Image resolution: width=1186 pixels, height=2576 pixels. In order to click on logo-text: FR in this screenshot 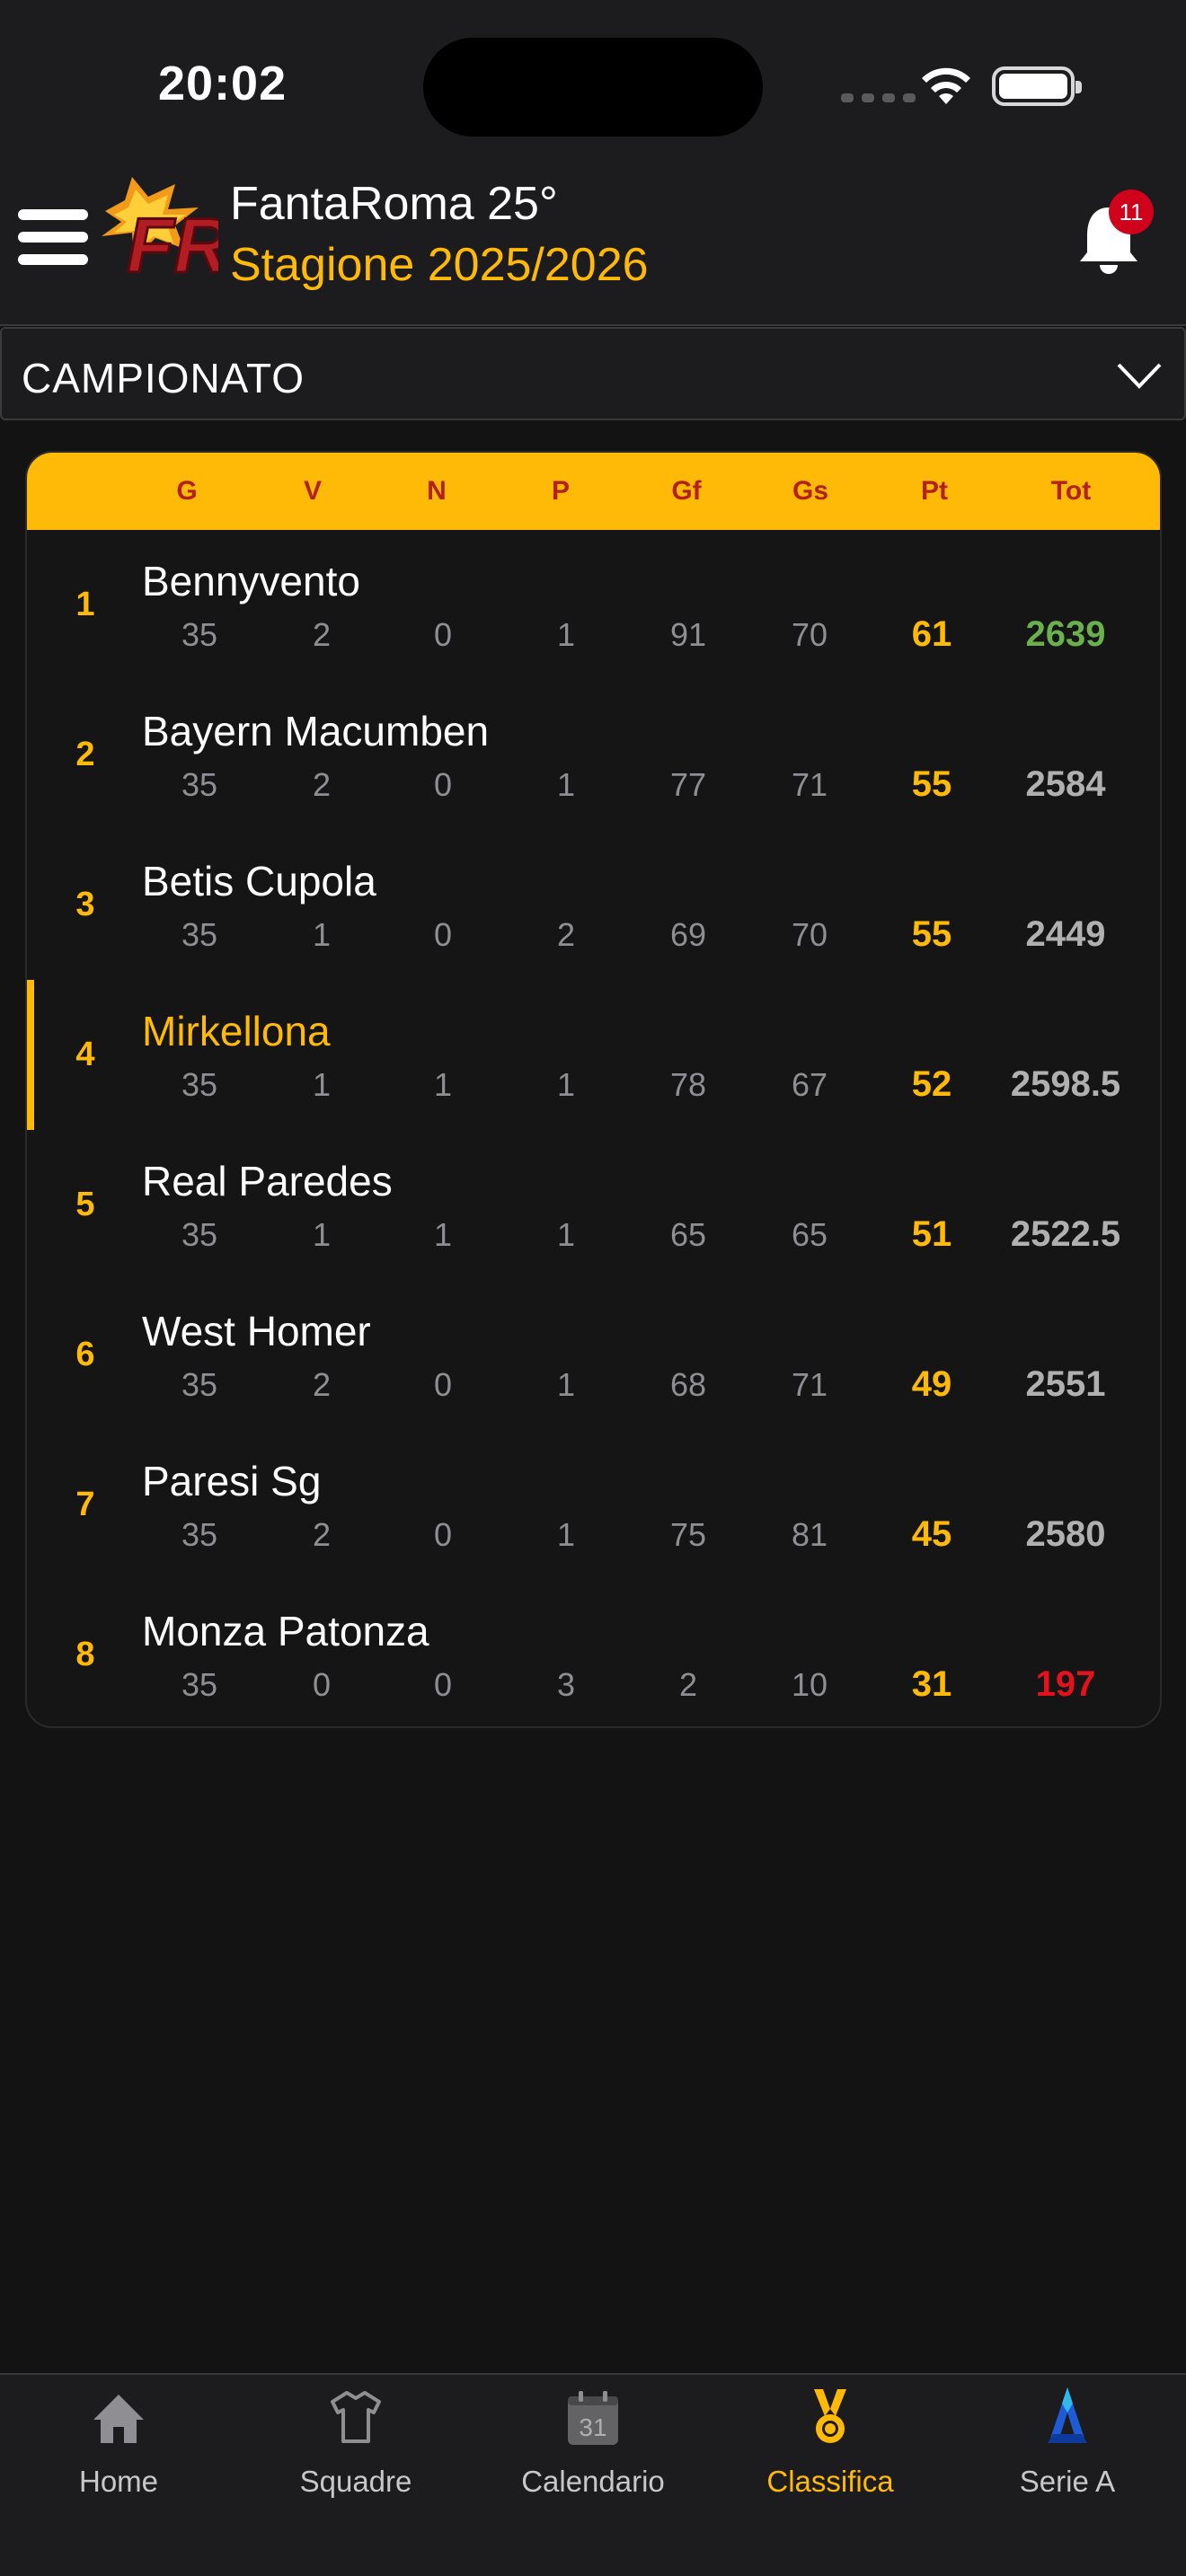, I will do `click(172, 246)`.